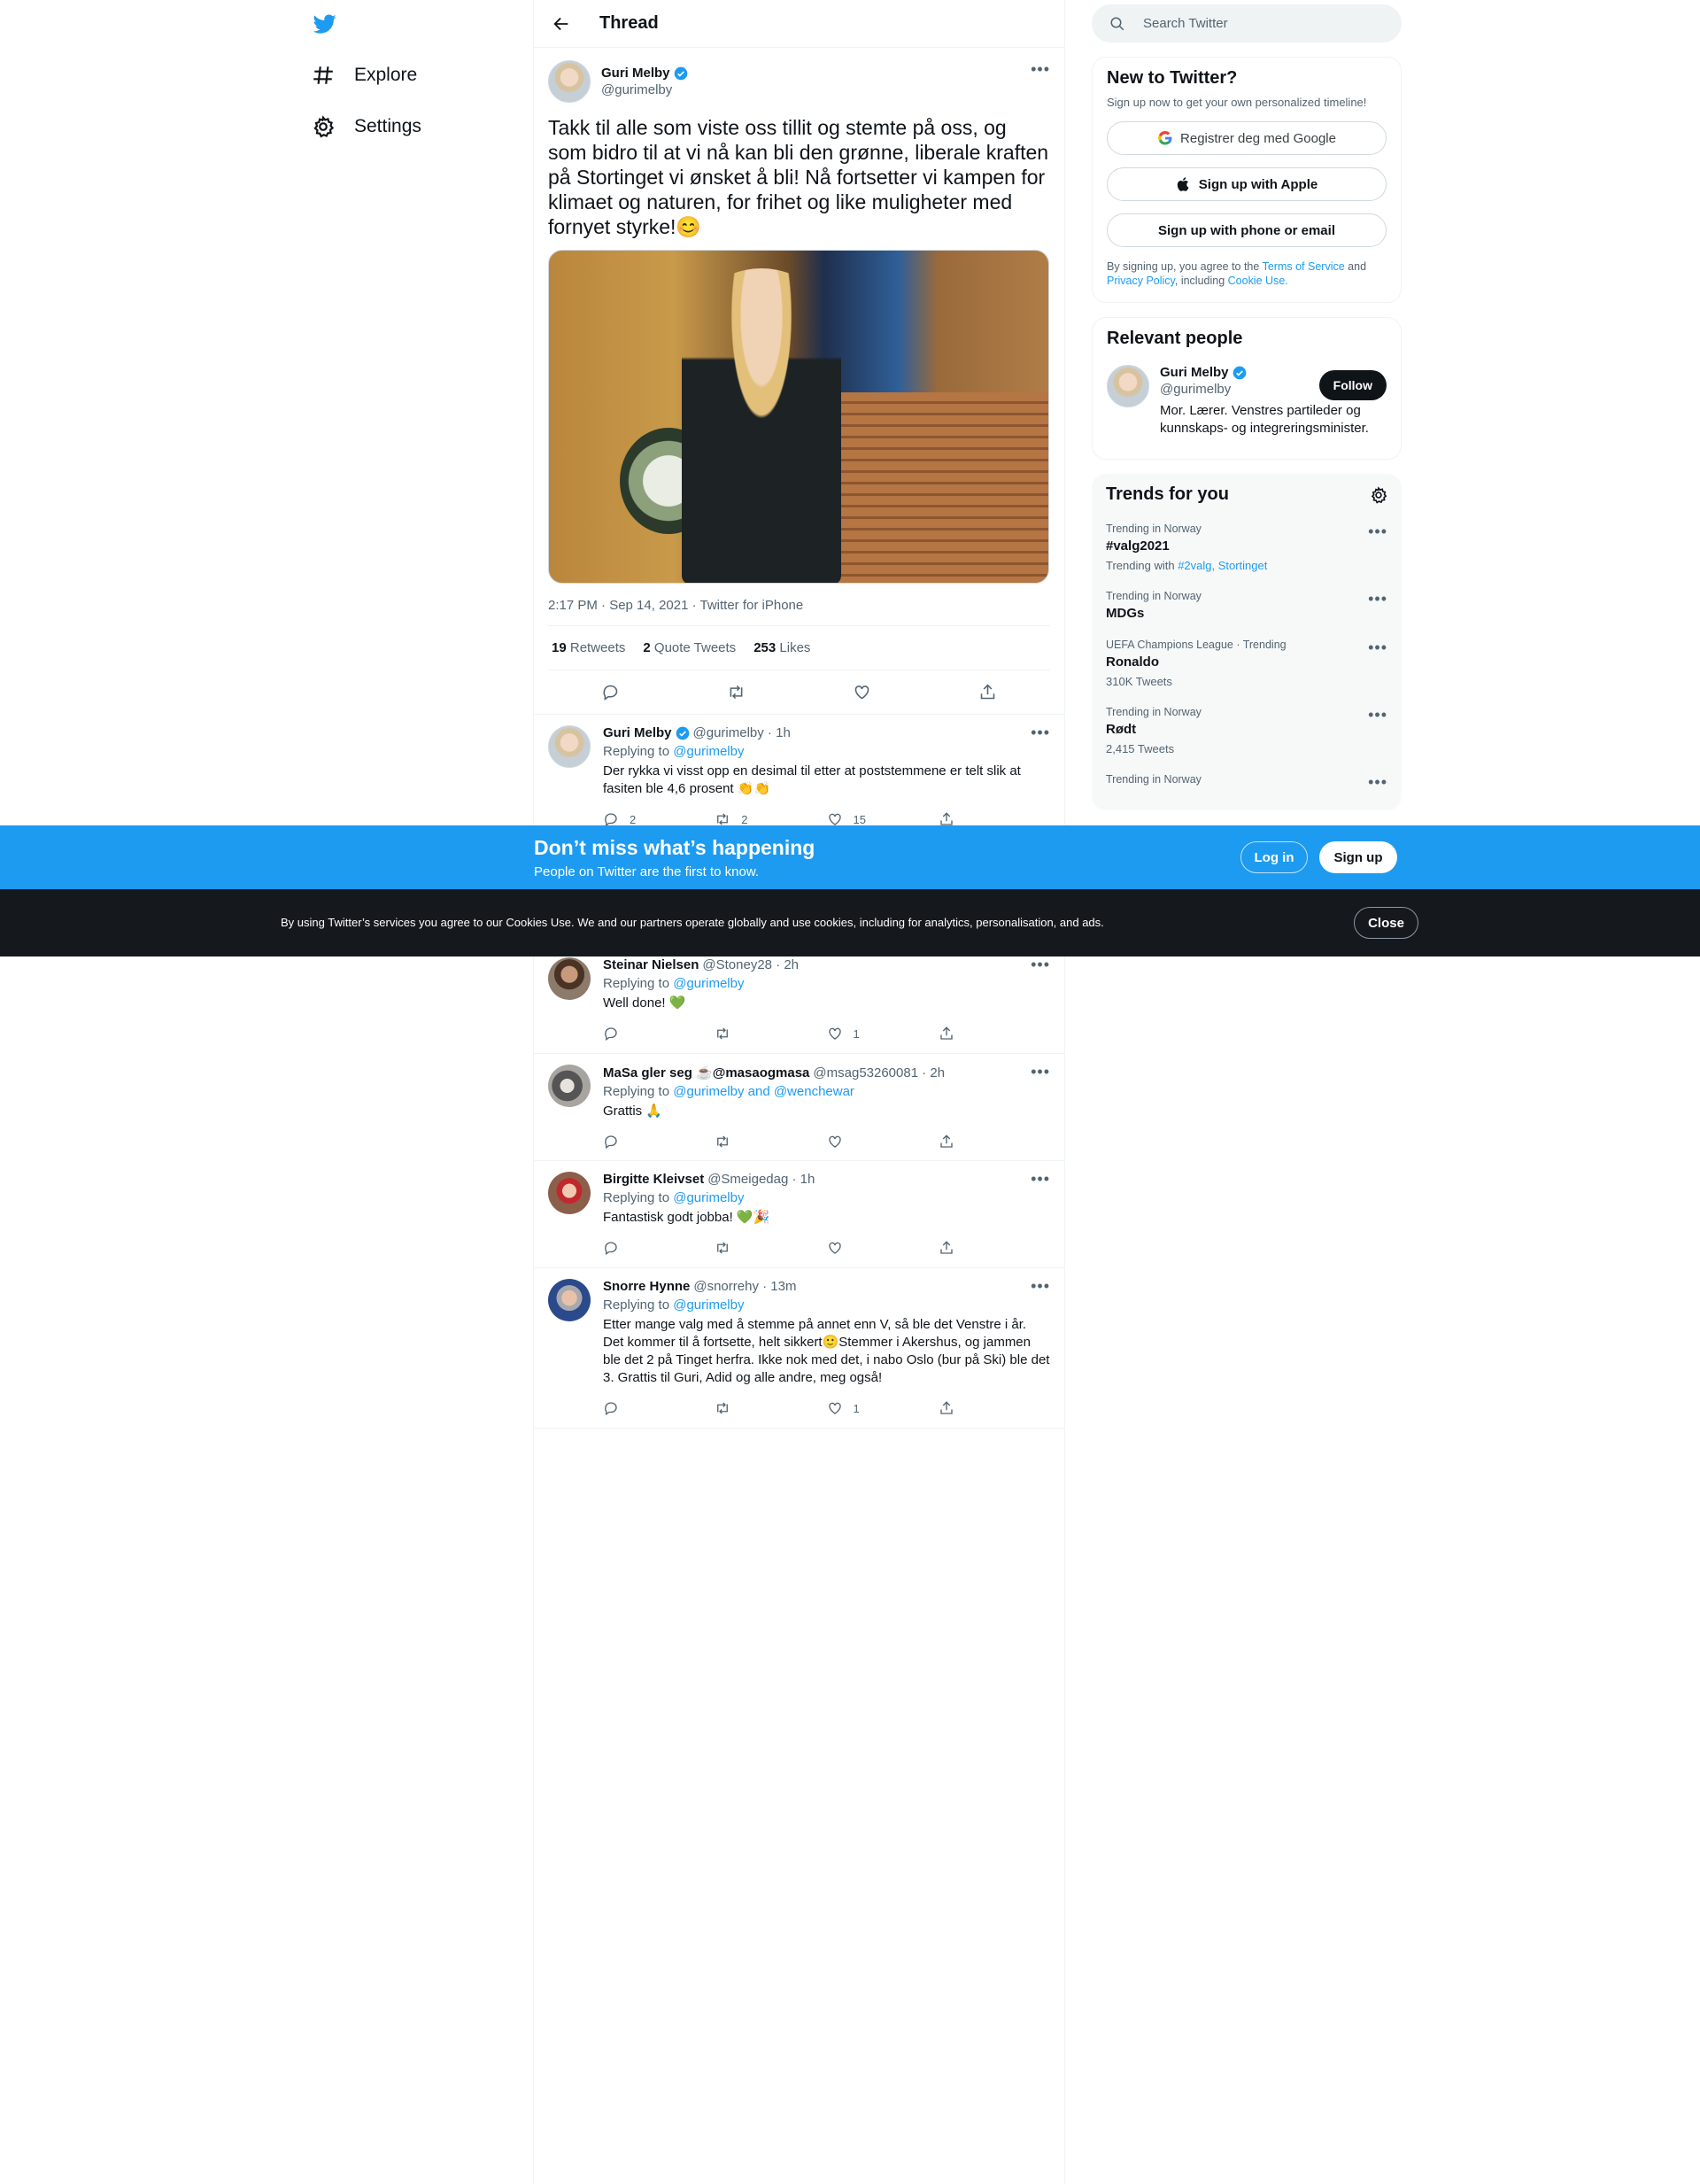 This screenshot has width=1700, height=2184. Describe the element at coordinates (364, 76) in the screenshot. I see `nav-explore: Explore` at that location.